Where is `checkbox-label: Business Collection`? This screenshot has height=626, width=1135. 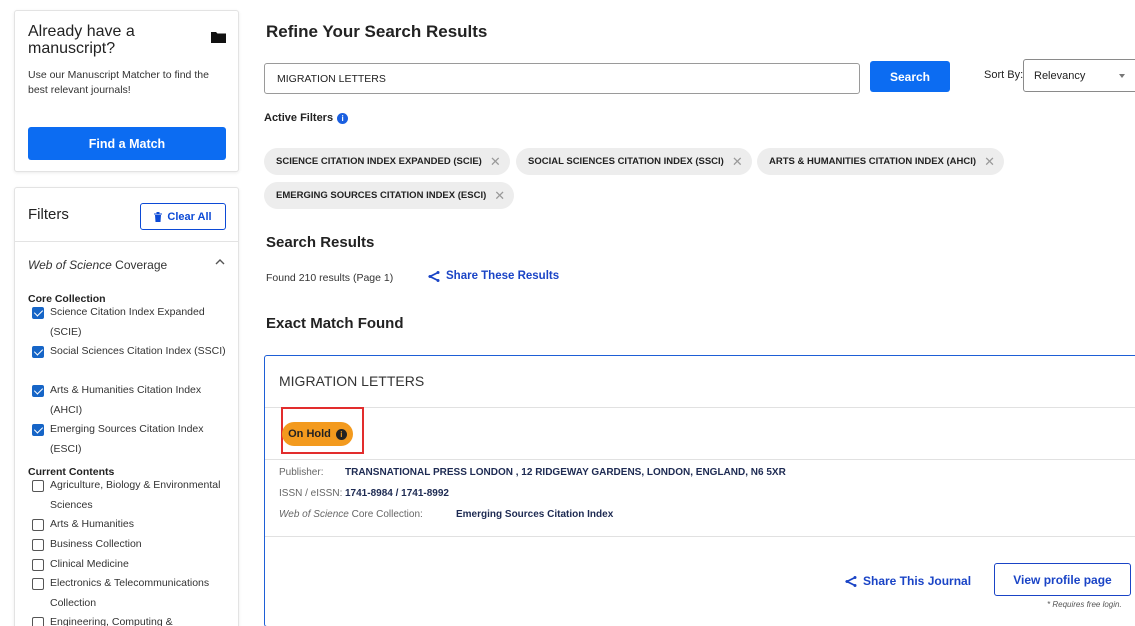
checkbox-label: Business Collection is located at coordinates (96, 544).